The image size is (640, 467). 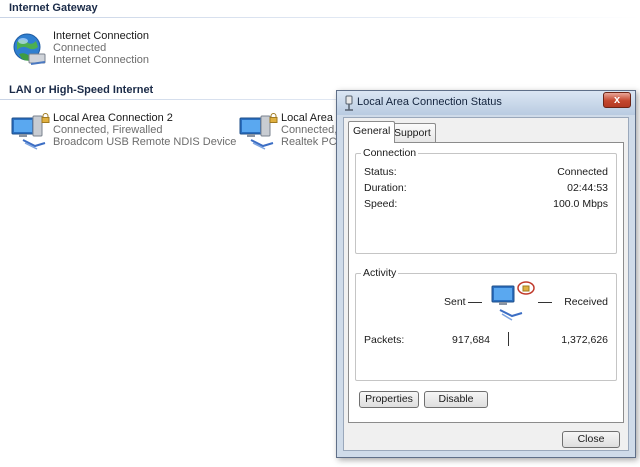 What do you see at coordinates (580, 204) in the screenshot?
I see `speed-value: 100.0 Mbps` at bounding box center [580, 204].